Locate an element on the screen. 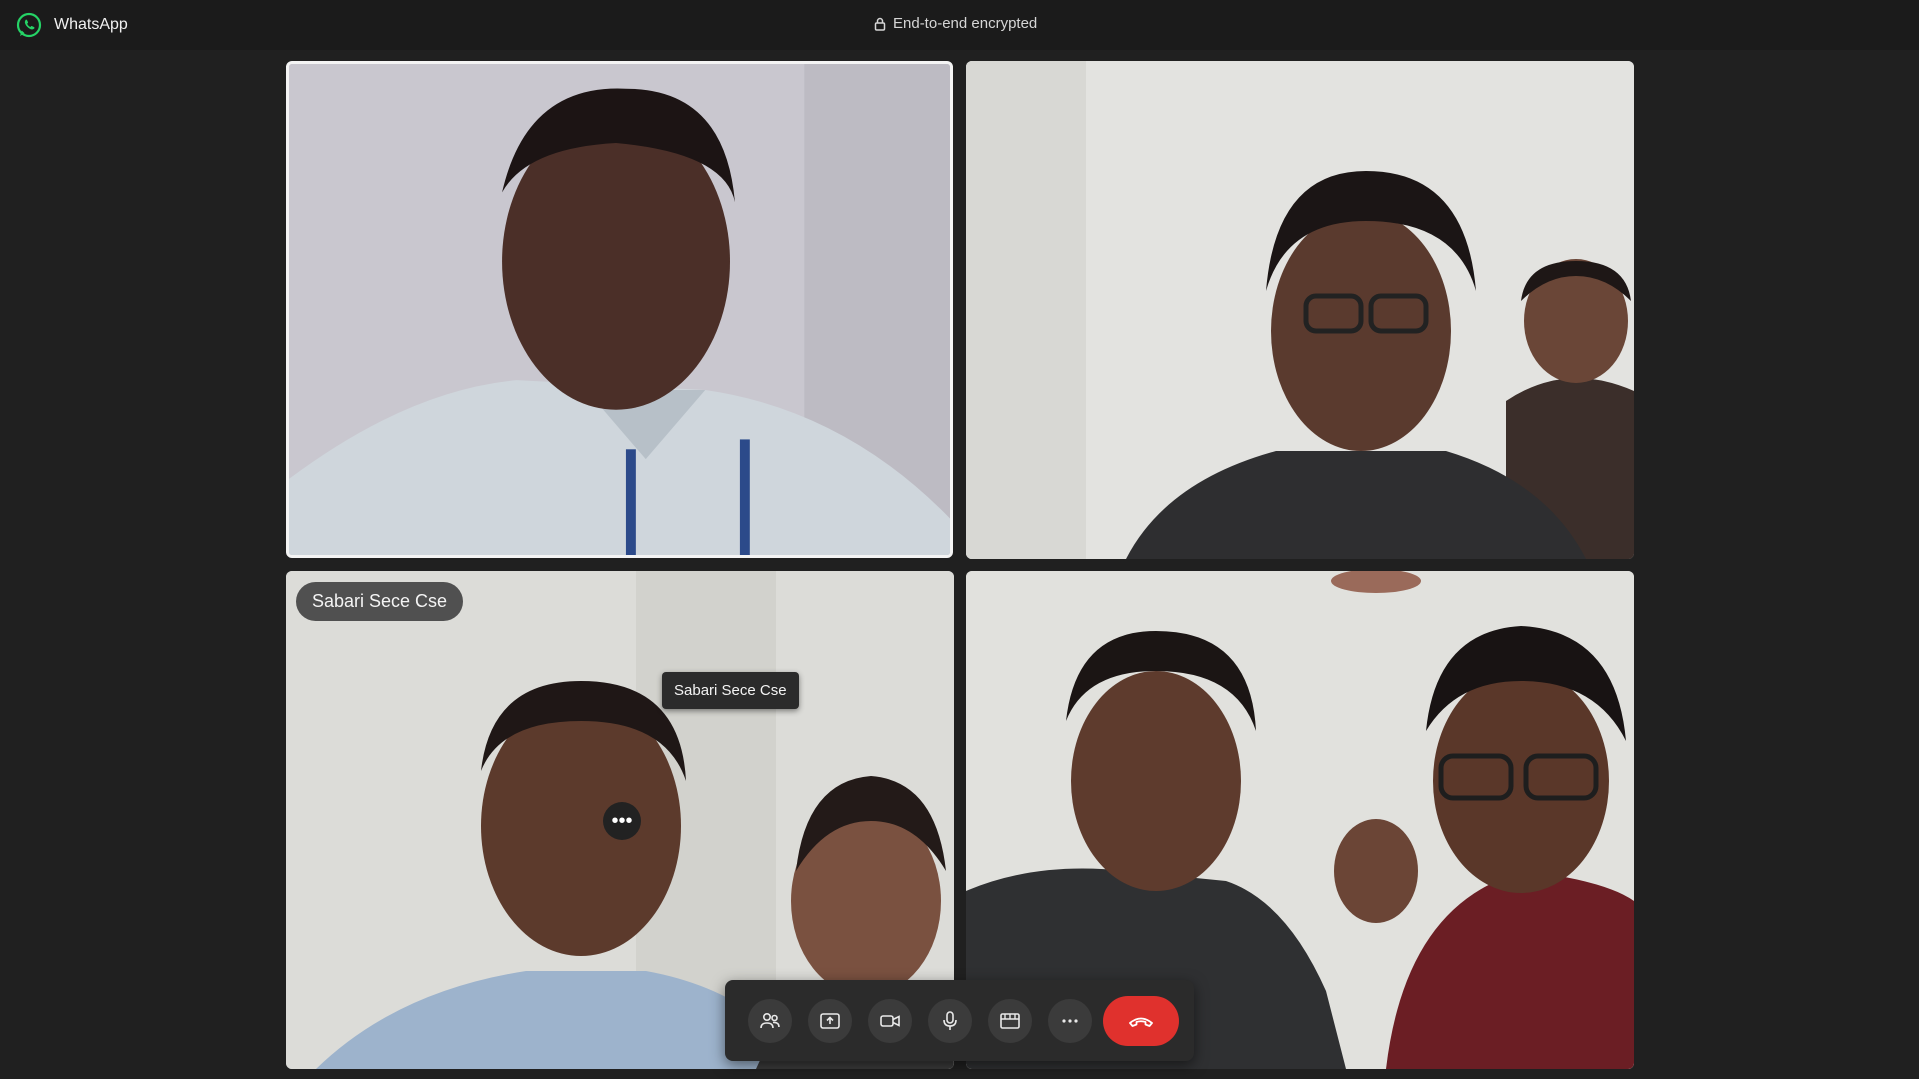 Image resolution: width=1919 pixels, height=1079 pixels. app-brand: WhatsApp is located at coordinates (71, 25).